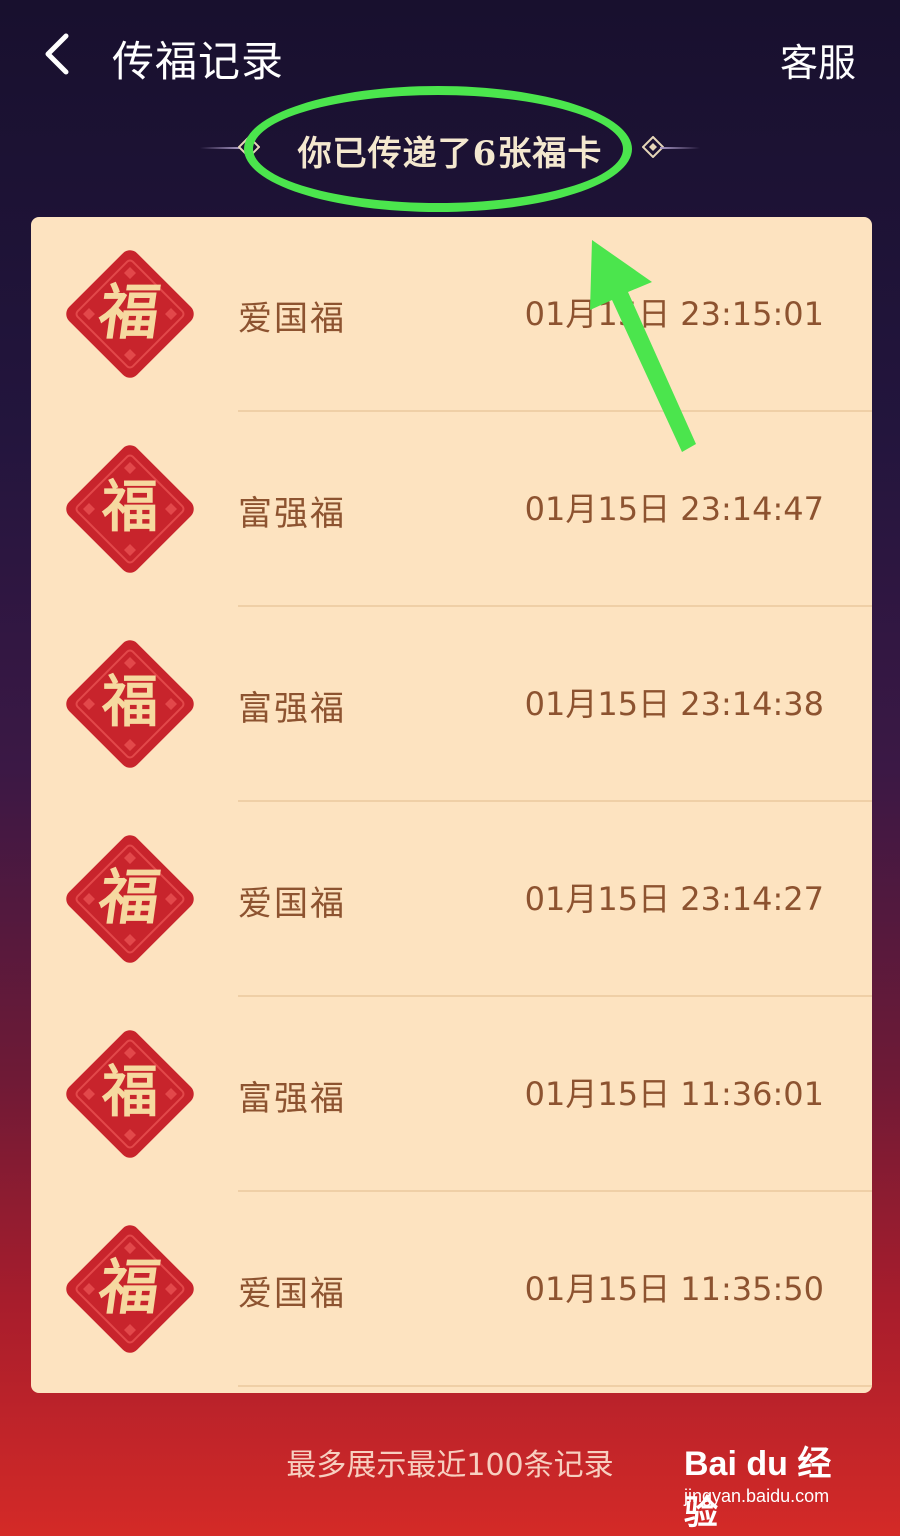 The image size is (900, 1536). I want to click on baidu-watermark: Bai du 经验 jingyan.baidu.com, so click(769, 1484).